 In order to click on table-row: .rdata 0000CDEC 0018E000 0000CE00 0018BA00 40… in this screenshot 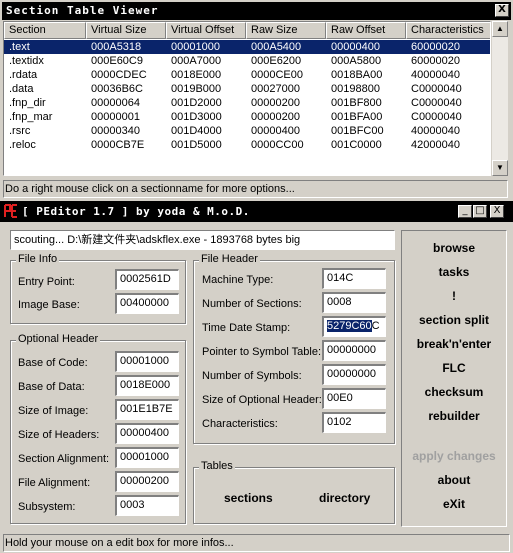, I will do `click(247, 75)`.